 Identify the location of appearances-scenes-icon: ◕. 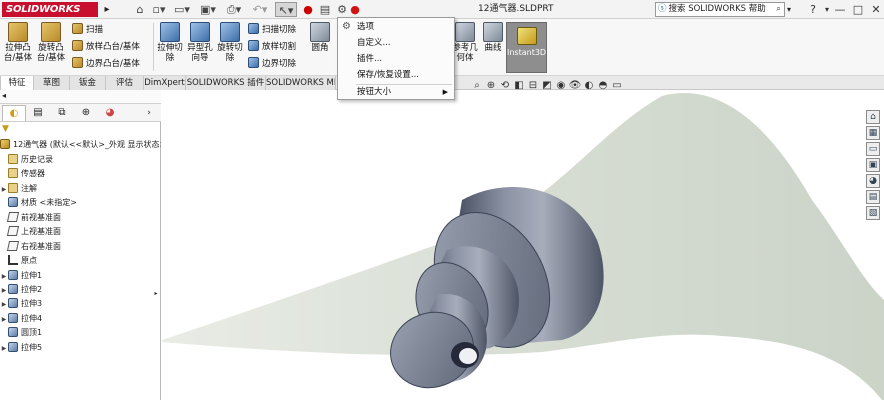
(873, 181).